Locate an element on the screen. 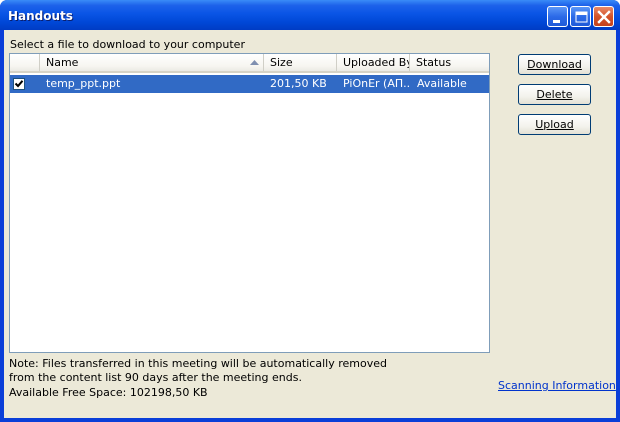 The height and width of the screenshot is (422, 620). delete-button-label: Delete is located at coordinates (554, 94).